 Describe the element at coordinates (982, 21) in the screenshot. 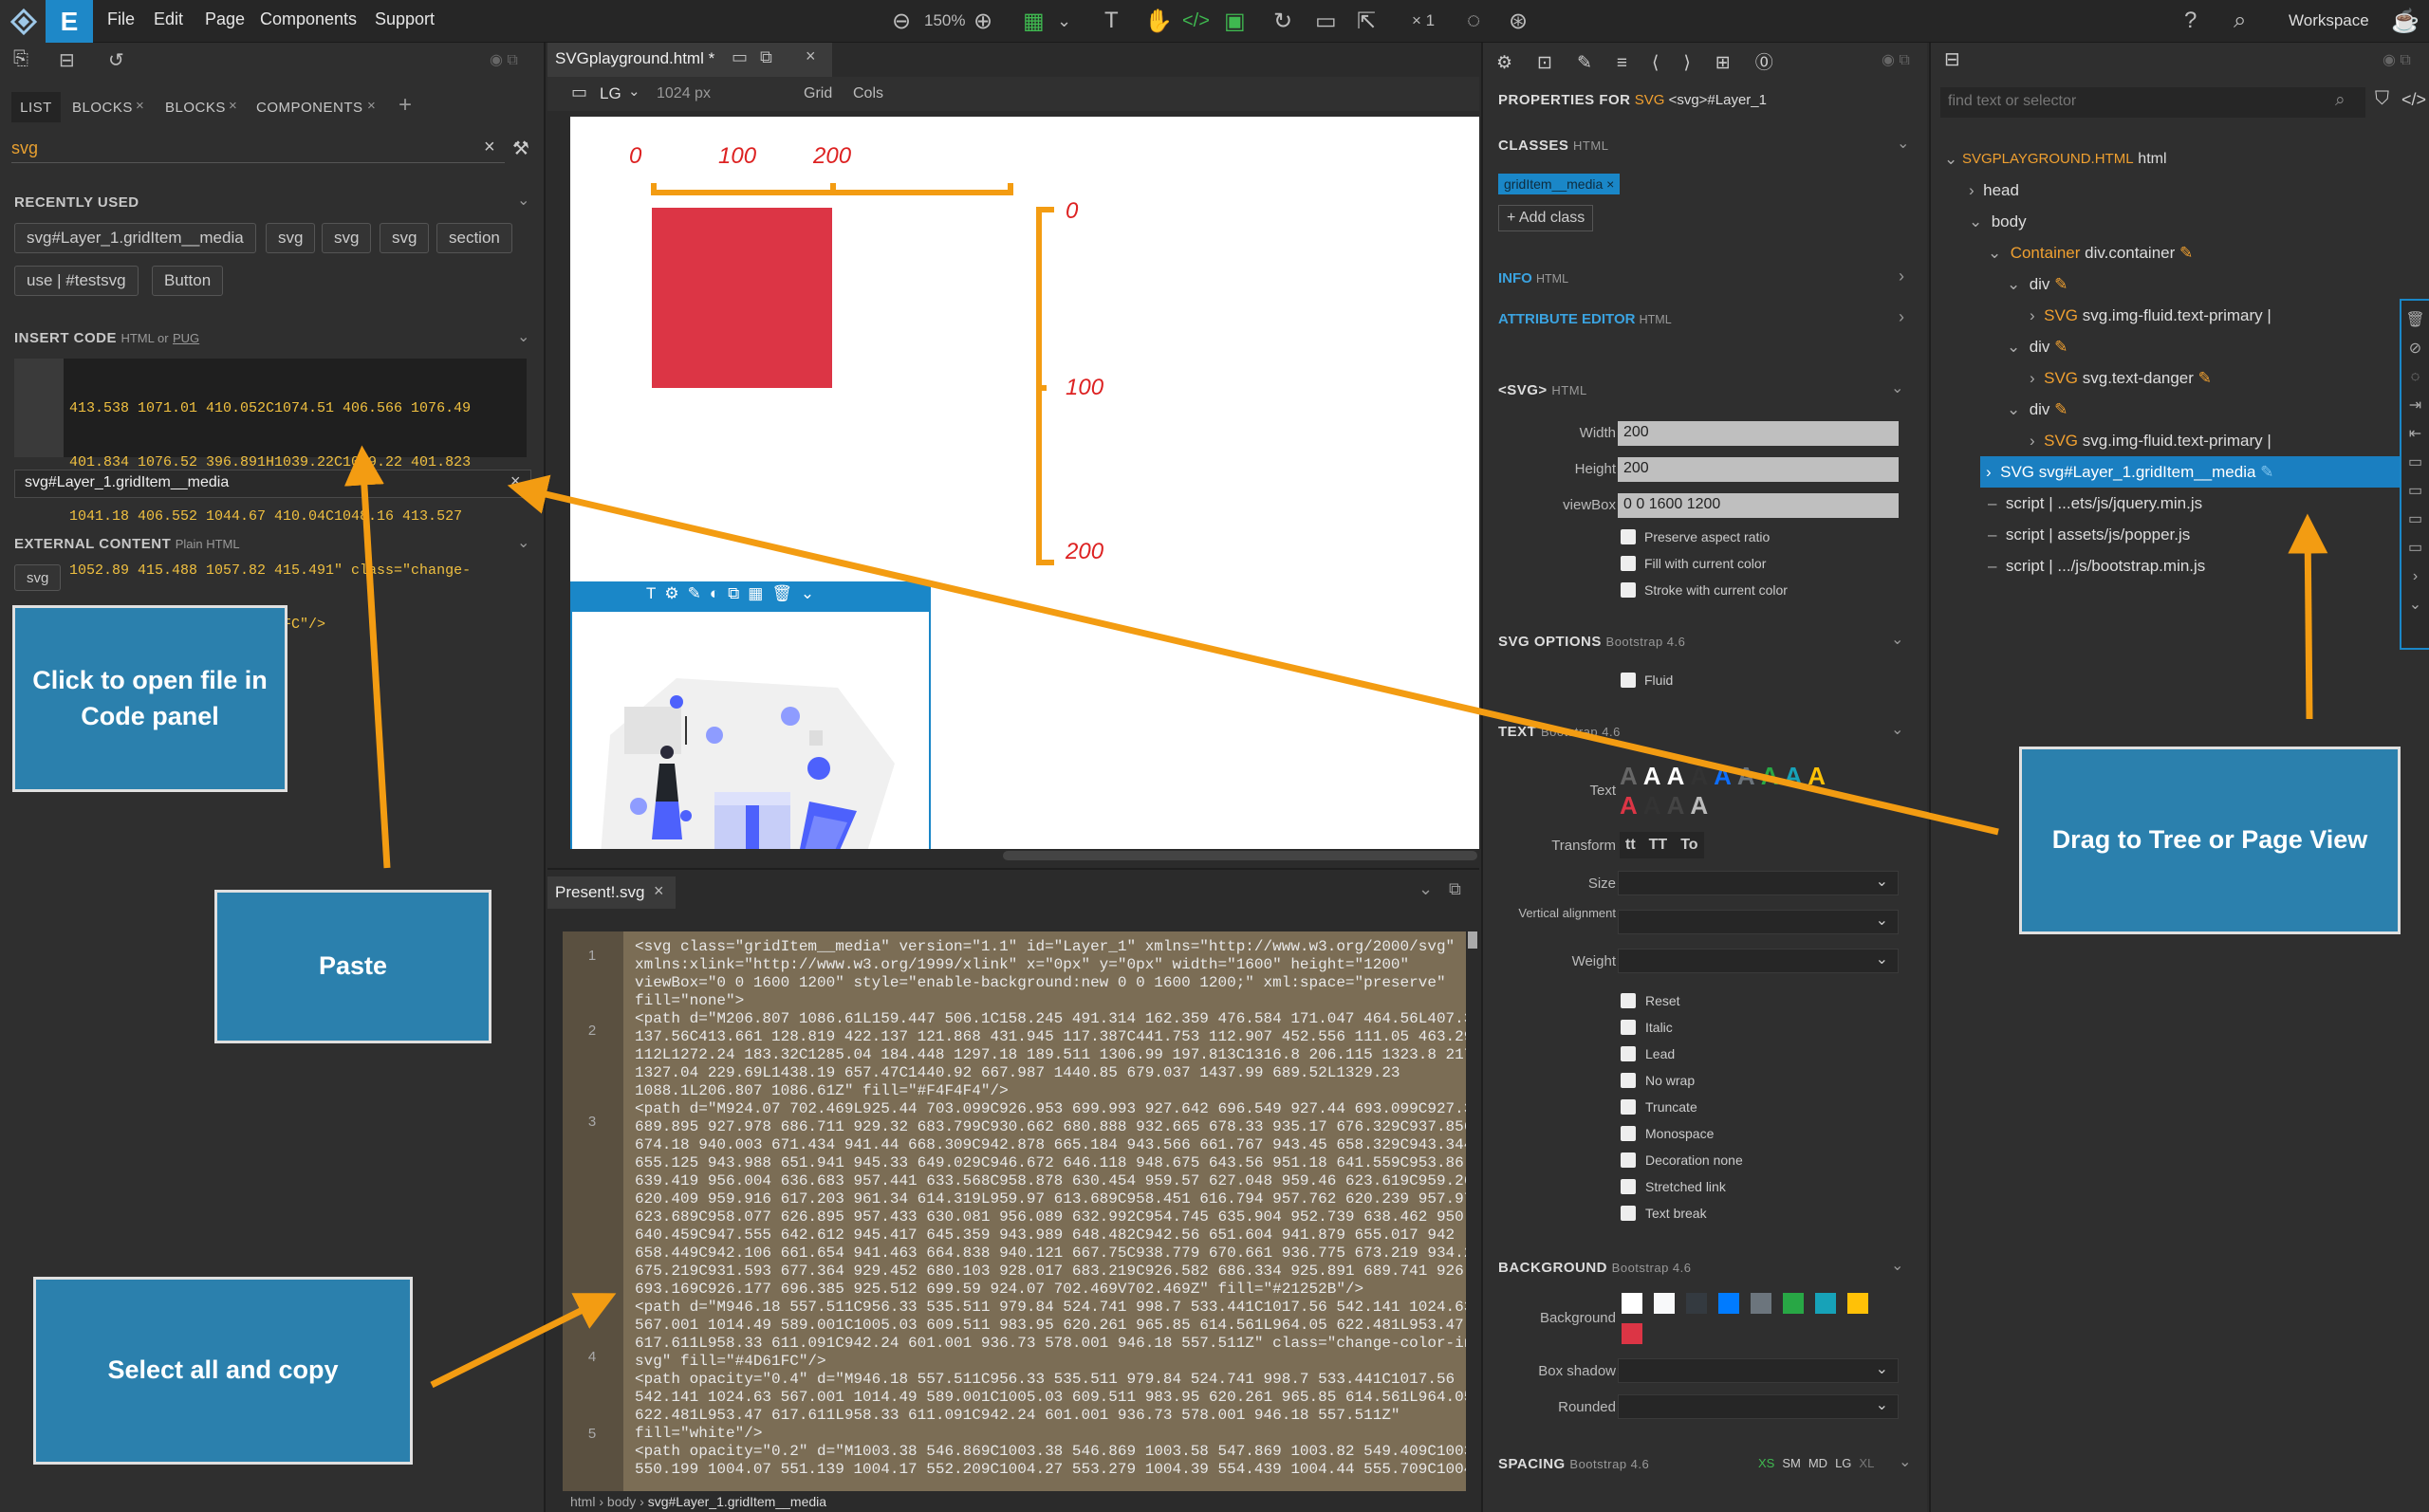

I see `zoom-in-icon: ⊕` at that location.